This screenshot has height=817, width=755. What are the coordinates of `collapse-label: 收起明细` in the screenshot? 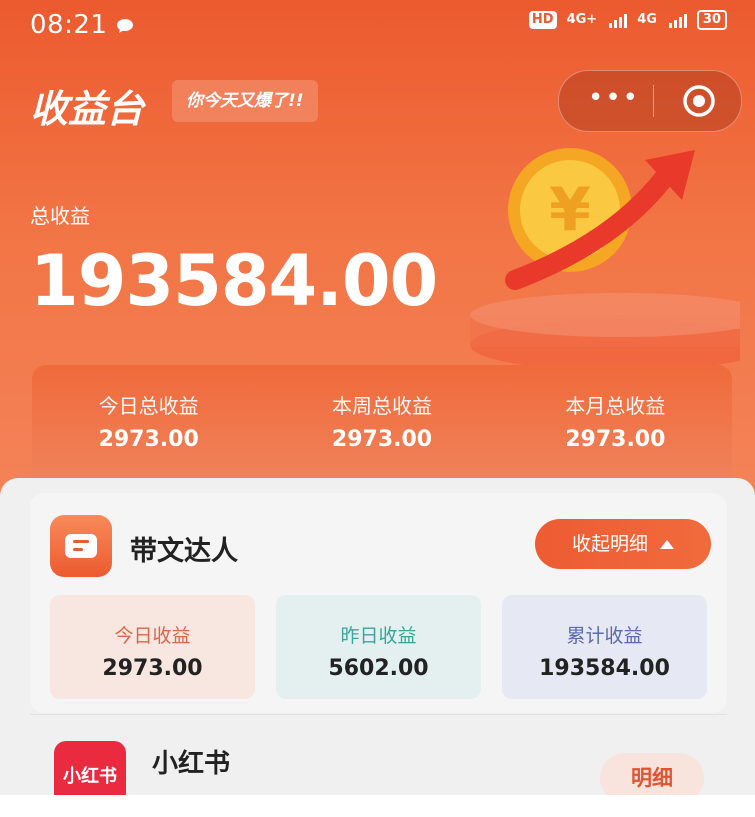 It's located at (609, 544).